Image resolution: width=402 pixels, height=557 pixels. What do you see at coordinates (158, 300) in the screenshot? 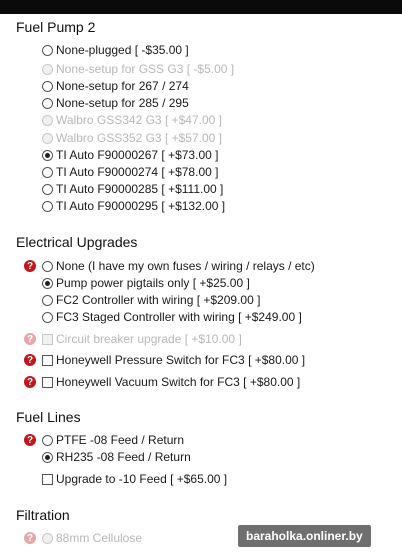
I see `option-label: FC2 Controller with wiring [ +$209.00 ]` at bounding box center [158, 300].